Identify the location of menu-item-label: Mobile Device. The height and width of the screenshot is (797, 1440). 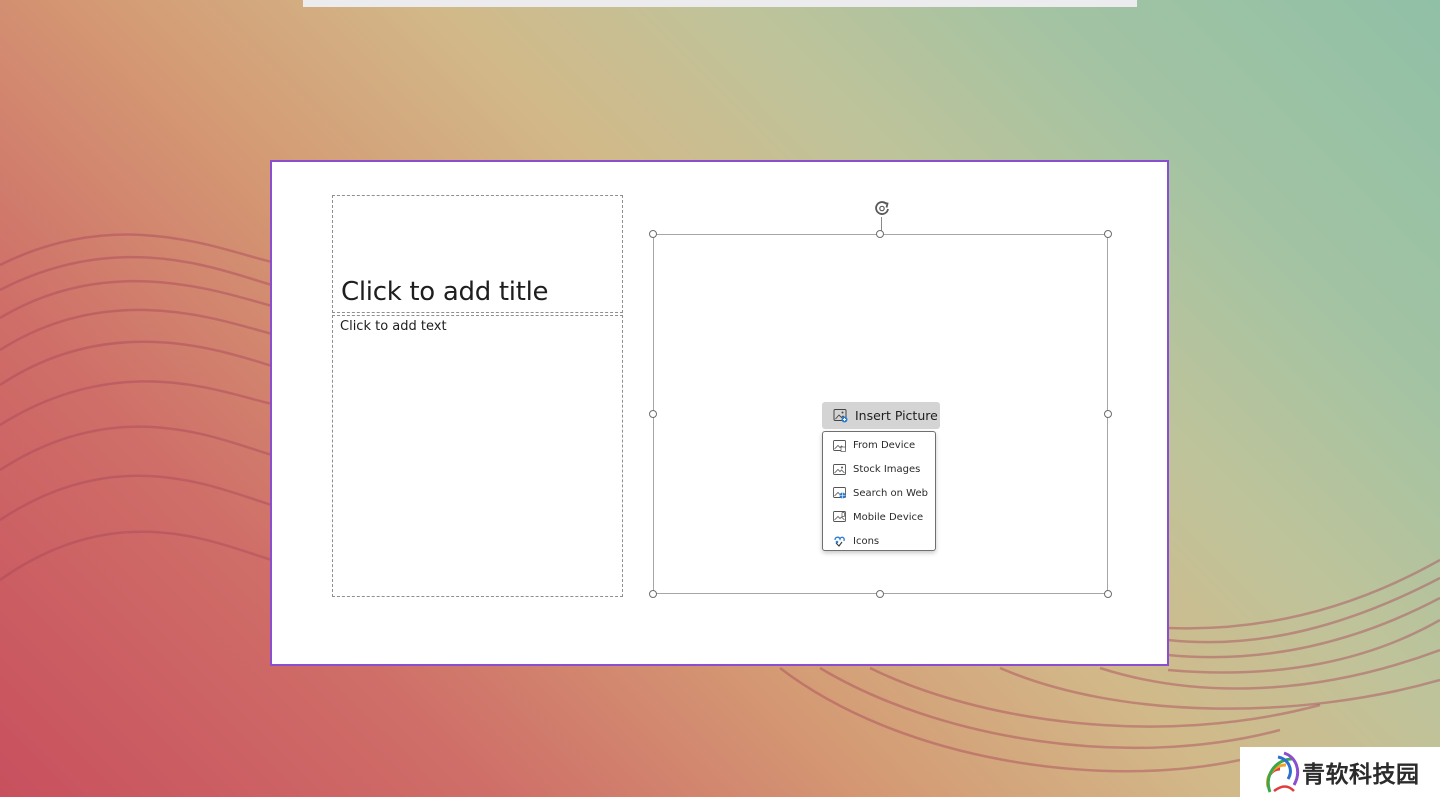
(888, 517).